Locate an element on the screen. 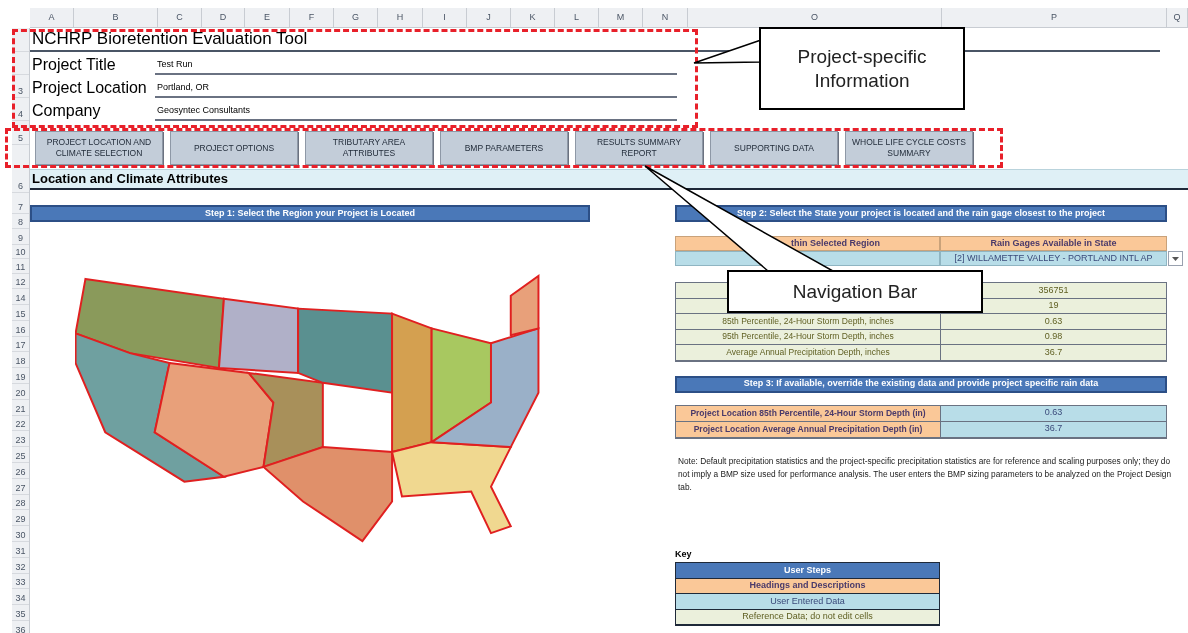 The image size is (1188, 633). row-number: 34 is located at coordinates (20, 598).